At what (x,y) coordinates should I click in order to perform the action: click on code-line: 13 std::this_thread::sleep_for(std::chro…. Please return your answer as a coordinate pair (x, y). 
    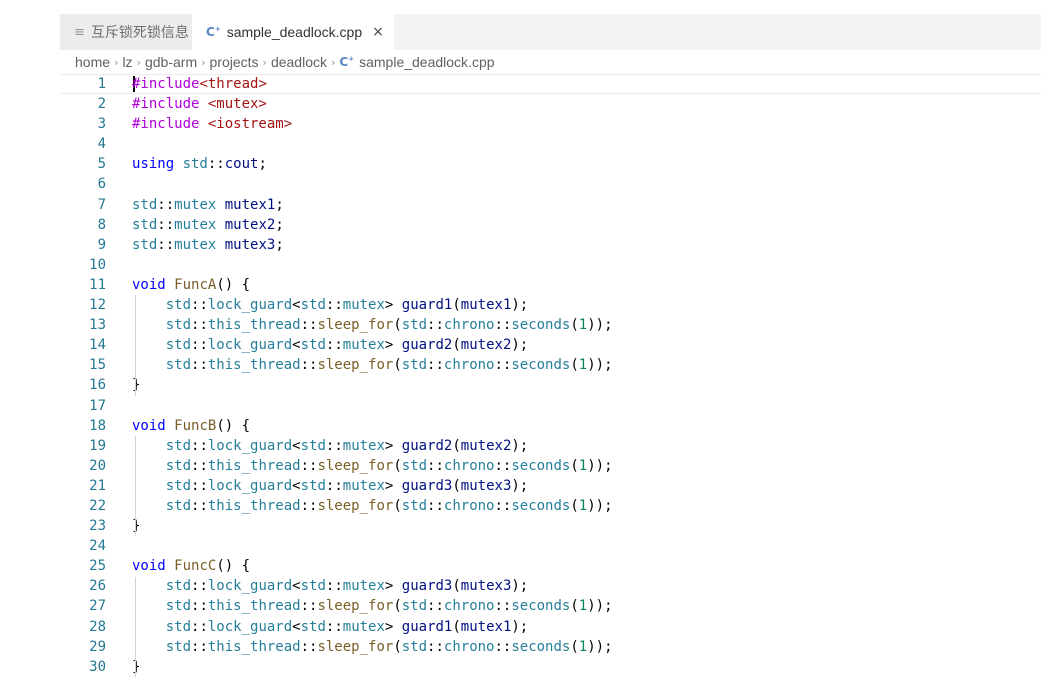
    Looking at the image, I should click on (550, 325).